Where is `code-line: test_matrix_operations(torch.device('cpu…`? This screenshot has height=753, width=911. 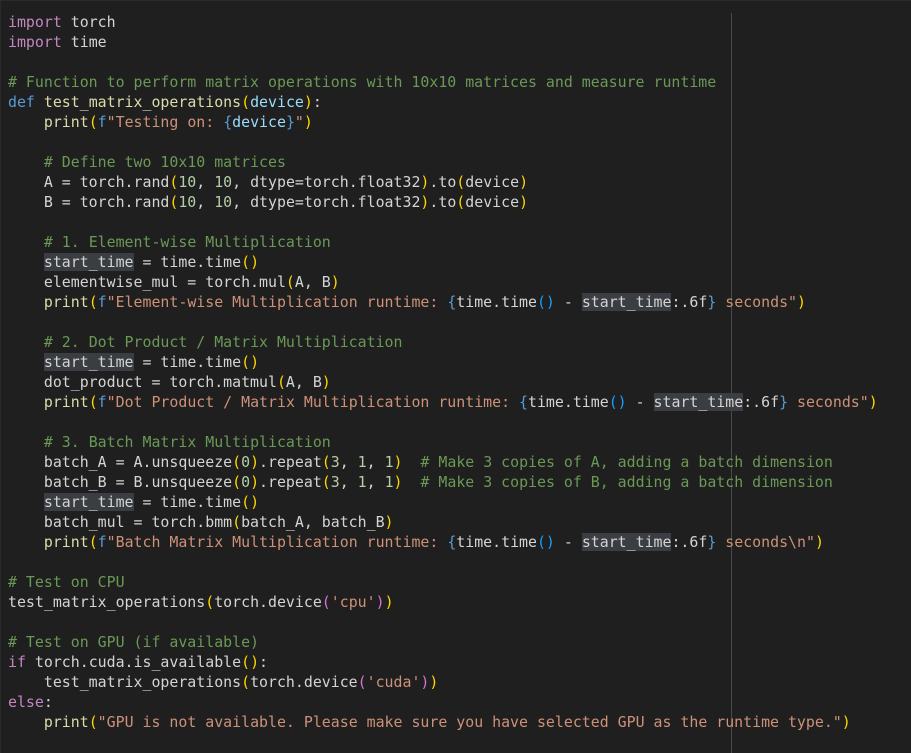
code-line: test_matrix_operations(torch.device('cpu… is located at coordinates (443, 602).